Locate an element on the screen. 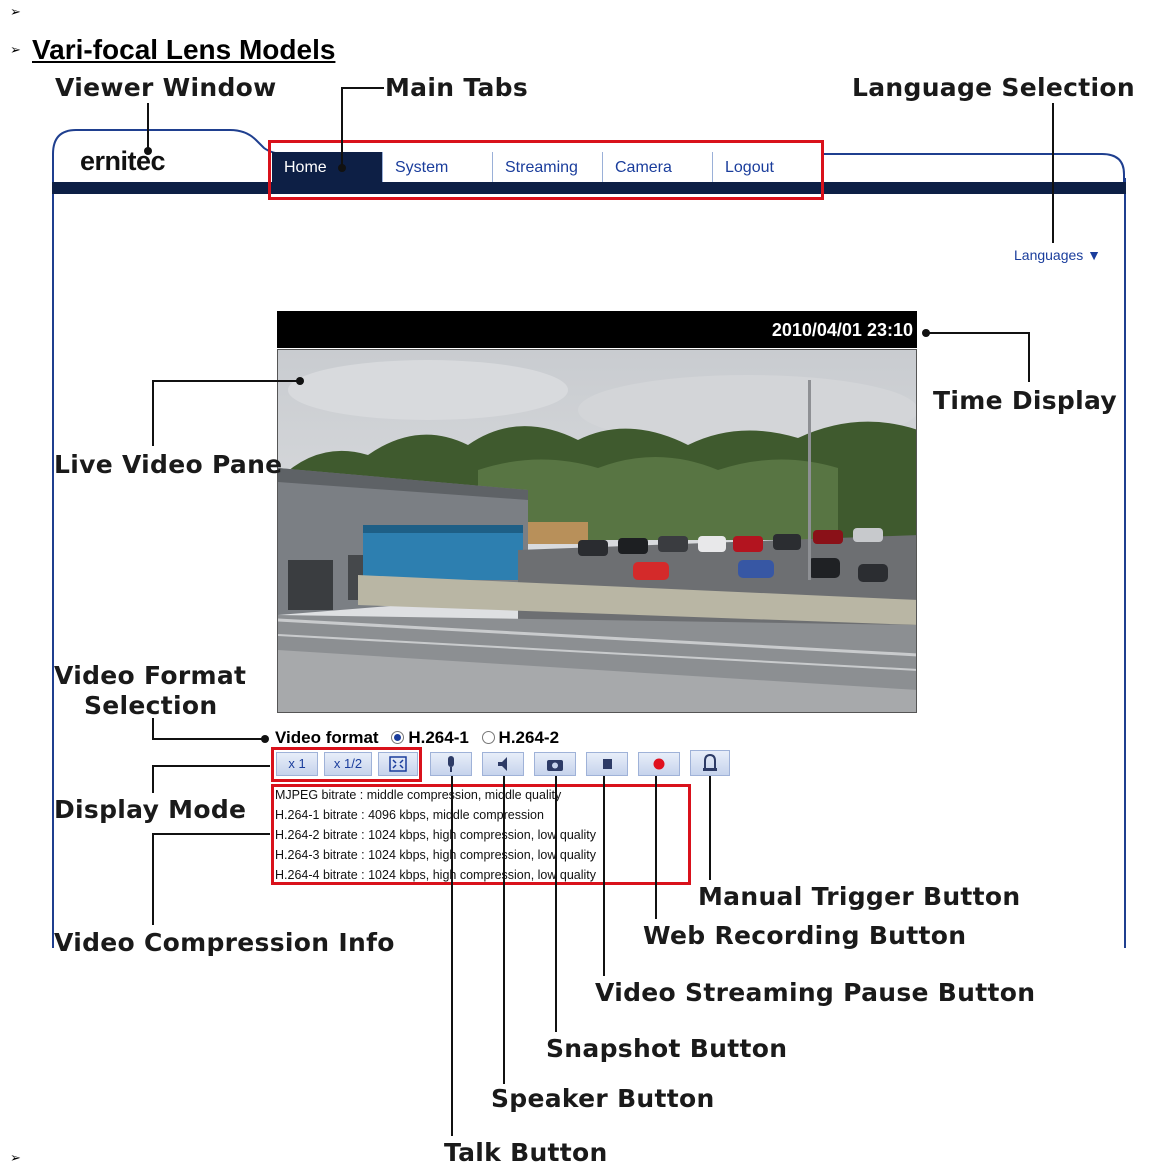 This screenshot has width=1152, height=1167. radio-label-h264-2: H.264-2 is located at coordinates (529, 737).